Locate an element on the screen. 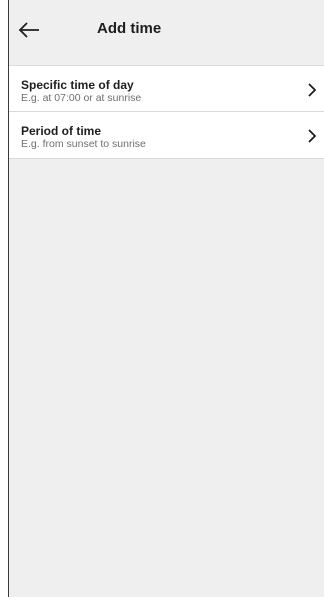 The height and width of the screenshot is (597, 324). option-title: Specific time of day is located at coordinates (77, 85).